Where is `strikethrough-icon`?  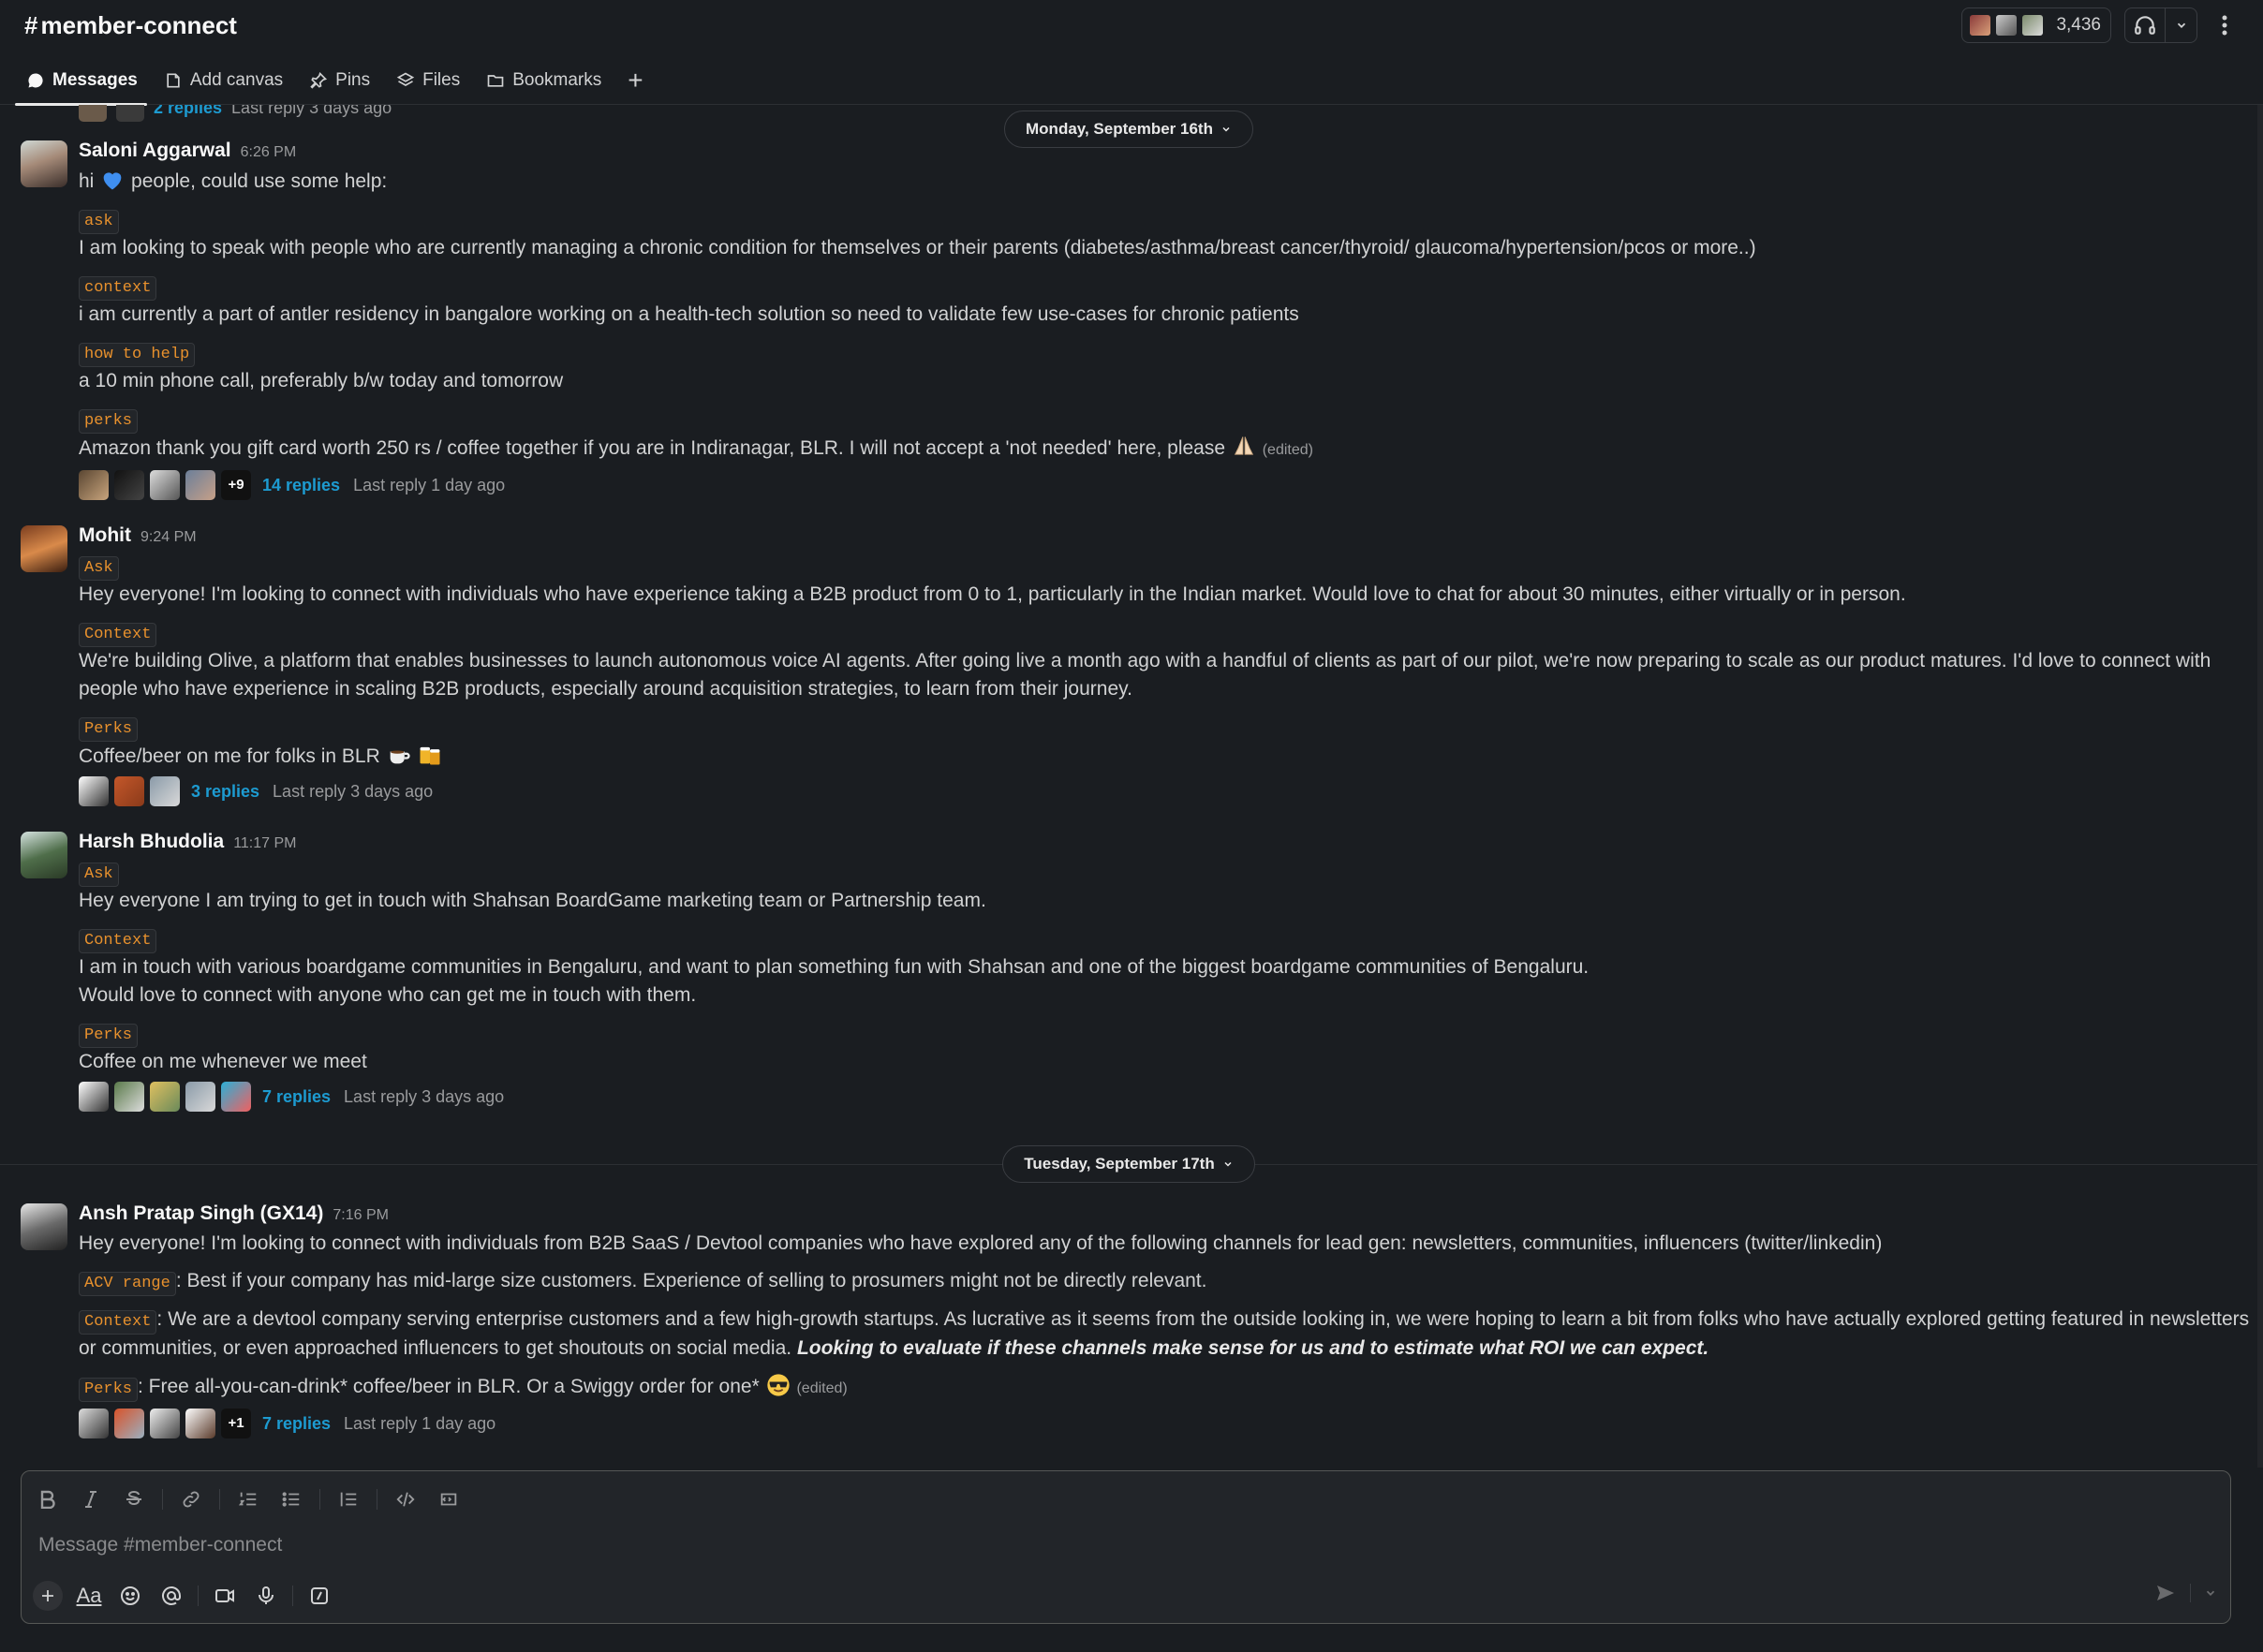 strikethrough-icon is located at coordinates (134, 1499).